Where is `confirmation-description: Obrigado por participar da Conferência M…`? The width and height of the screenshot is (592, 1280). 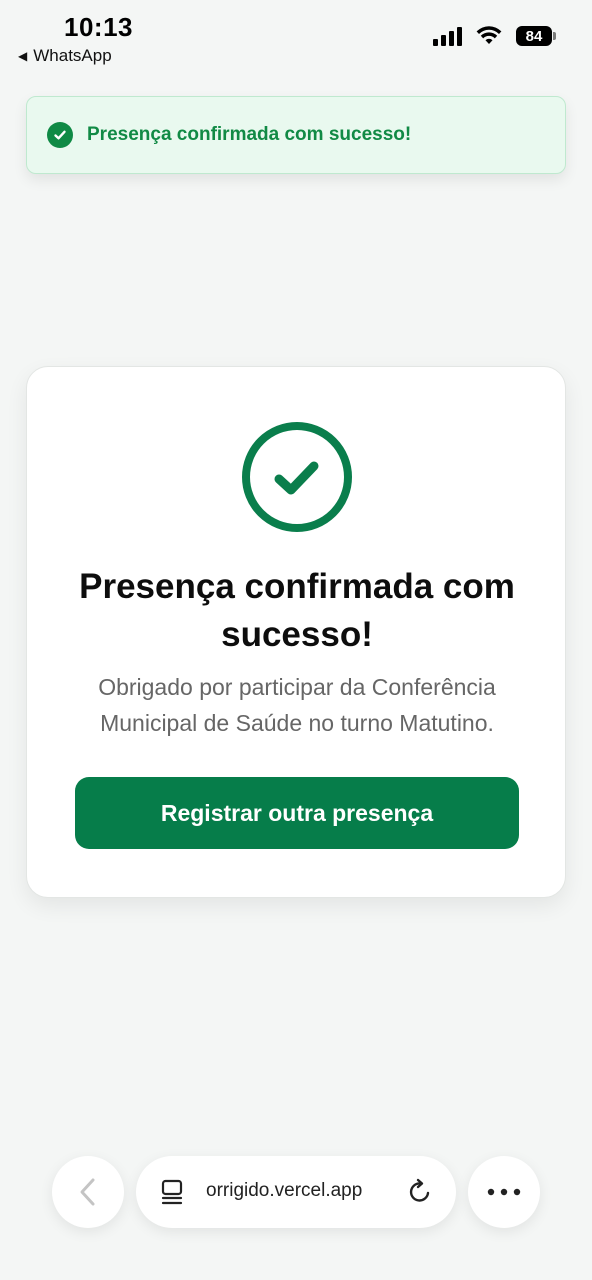
confirmation-description: Obrigado por participar da Conferência M… is located at coordinates (297, 705).